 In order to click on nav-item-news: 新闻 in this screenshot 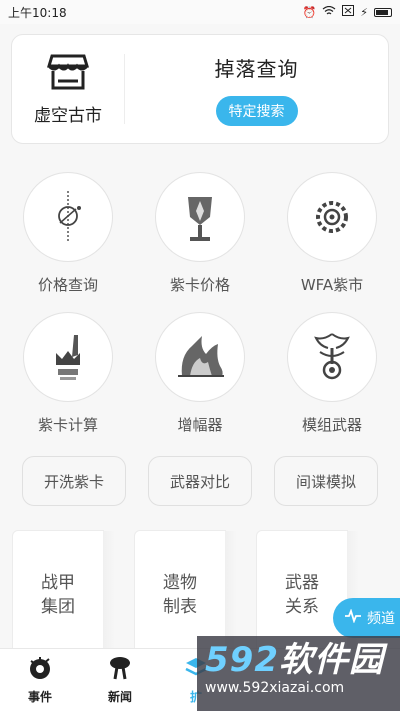, I will do `click(120, 680)`.